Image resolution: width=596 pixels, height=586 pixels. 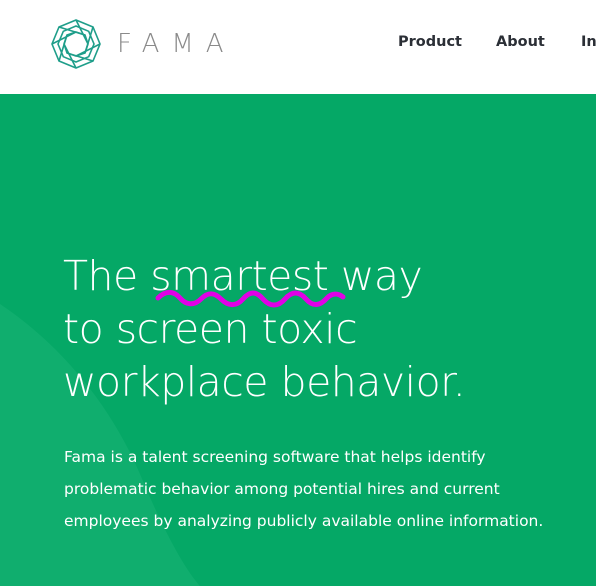 I want to click on nav-item-in: In, so click(x=588, y=42).